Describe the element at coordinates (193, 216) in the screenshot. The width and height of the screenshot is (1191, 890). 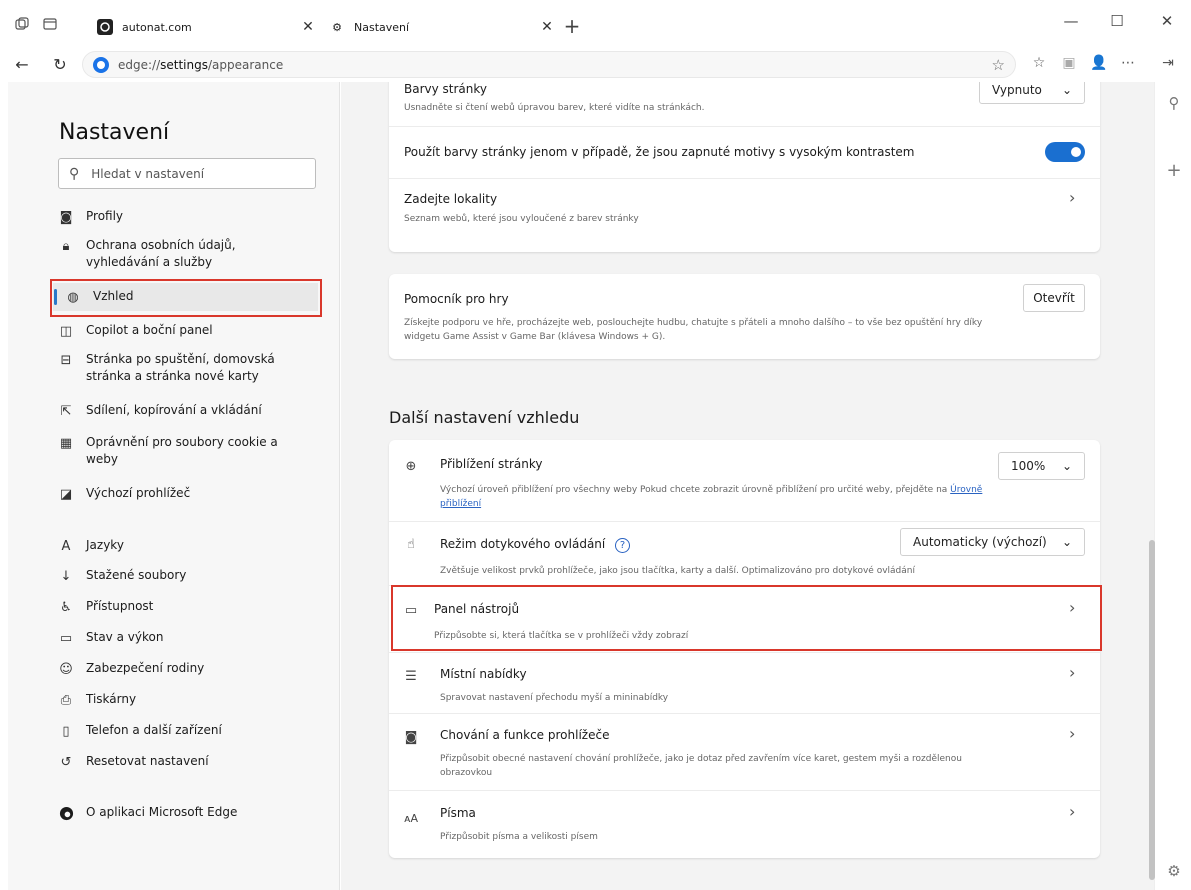
I see `sidebar-item-profiles: ◙ Profily` at that location.